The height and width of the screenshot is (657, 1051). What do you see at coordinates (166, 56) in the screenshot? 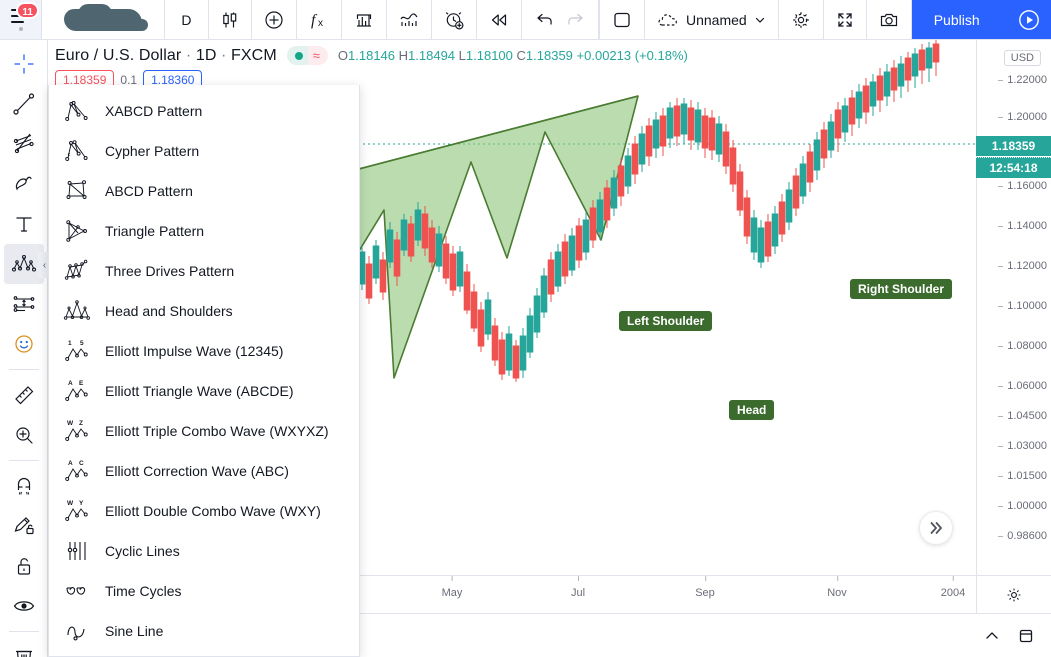
I see `legend-symbol-title: Euro / U.S. Dollar · 1D · FXCM` at bounding box center [166, 56].